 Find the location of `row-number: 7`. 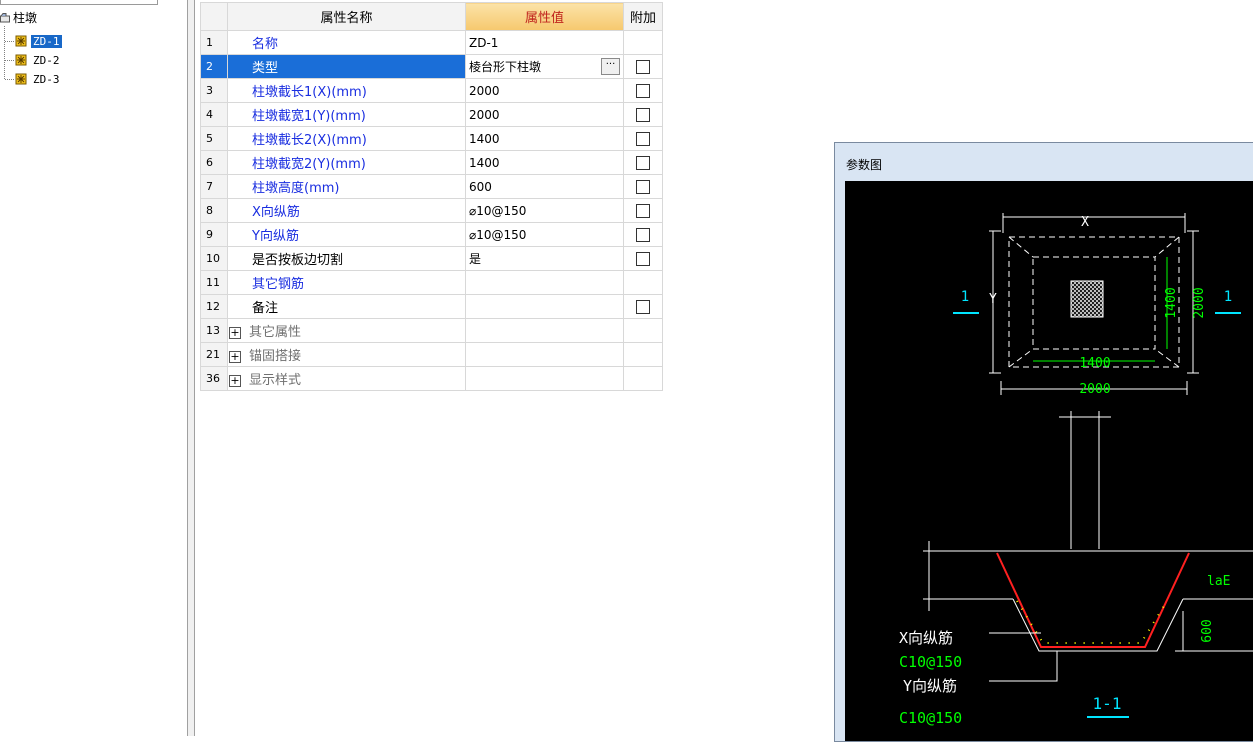

row-number: 7 is located at coordinates (214, 186).